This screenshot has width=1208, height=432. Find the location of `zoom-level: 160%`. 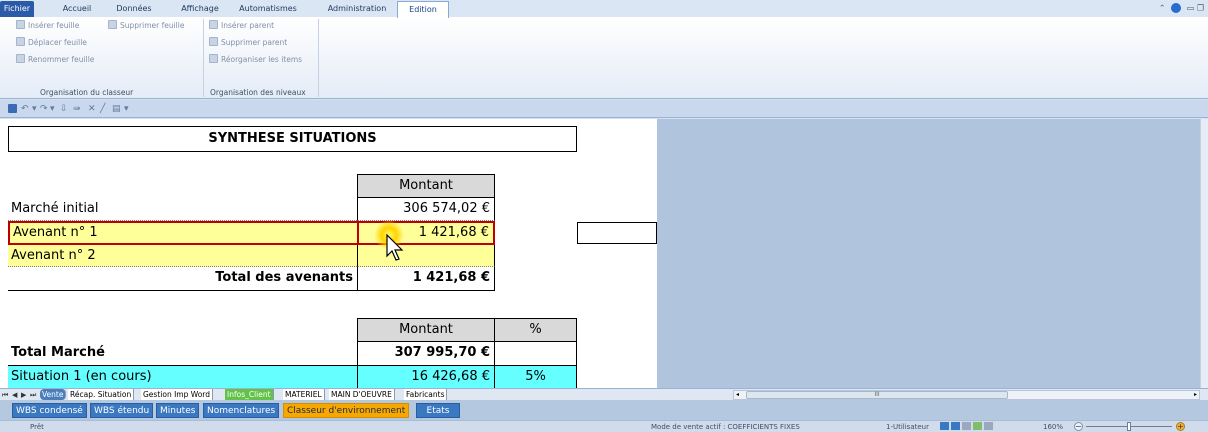

zoom-level: 160% is located at coordinates (1053, 427).